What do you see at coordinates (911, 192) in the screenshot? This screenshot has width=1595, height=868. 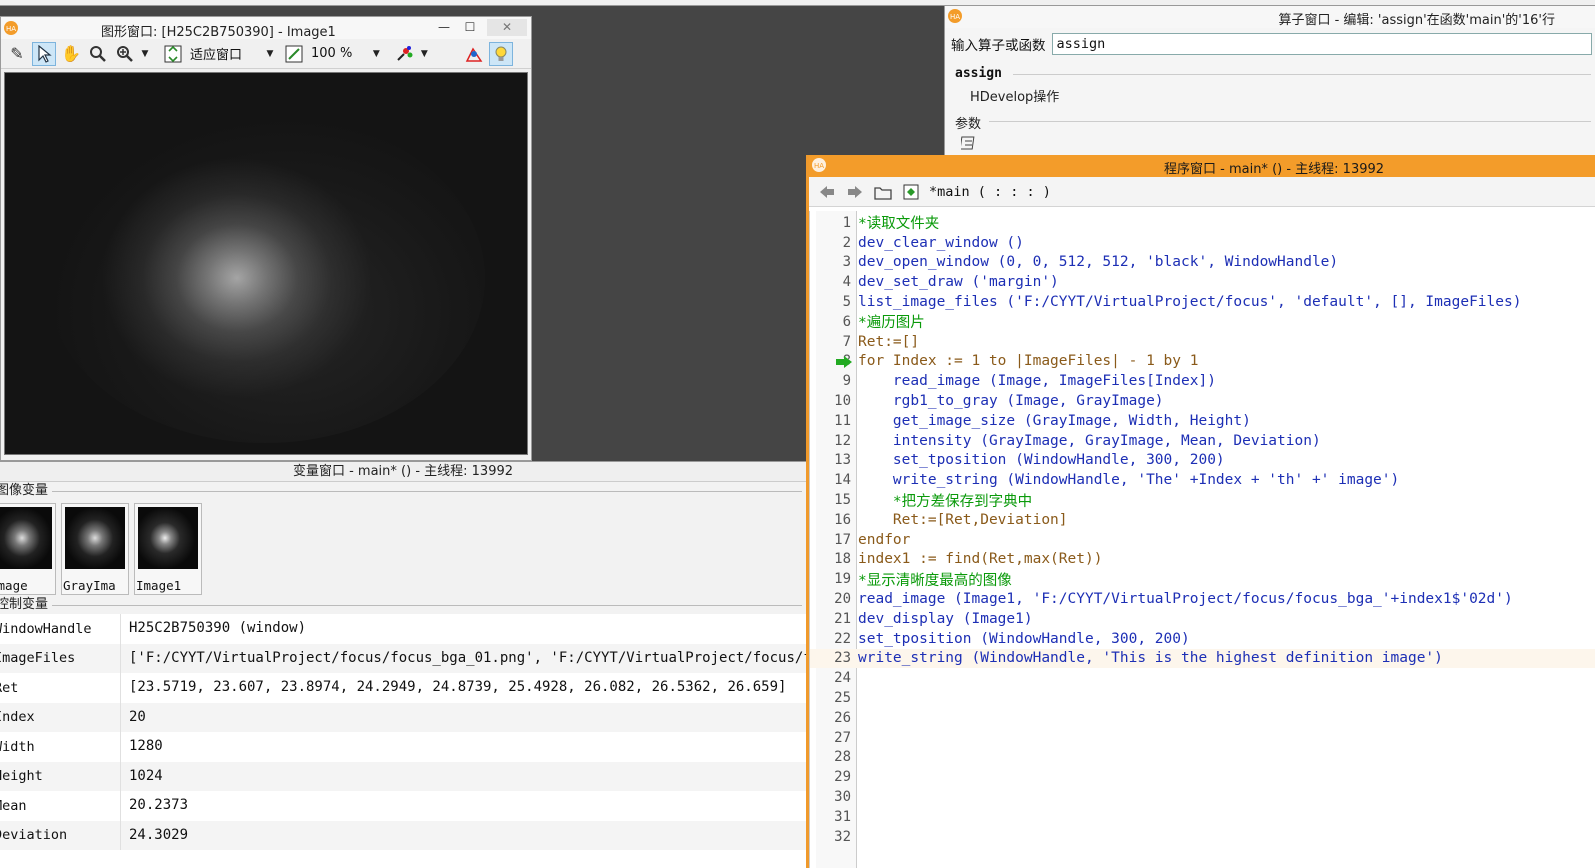 I see `procedure-icon` at bounding box center [911, 192].